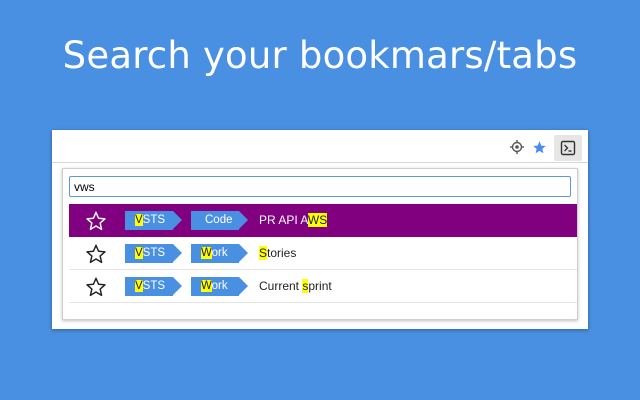 This screenshot has width=640, height=400. What do you see at coordinates (517, 147) in the screenshot?
I see `target-icon` at bounding box center [517, 147].